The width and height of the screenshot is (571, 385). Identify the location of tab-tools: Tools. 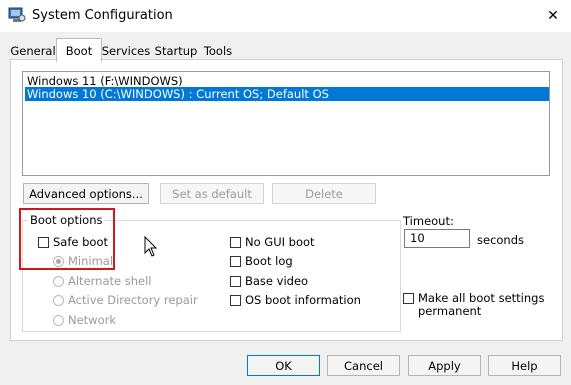
(218, 51).